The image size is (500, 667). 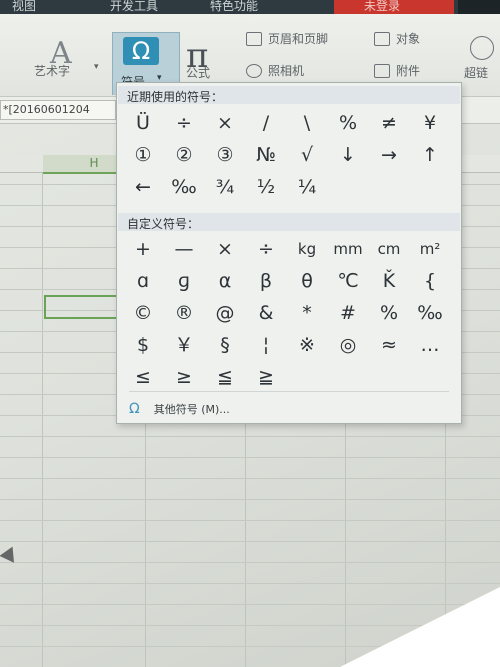 I want to click on symbol-cell: mm, so click(x=348, y=249).